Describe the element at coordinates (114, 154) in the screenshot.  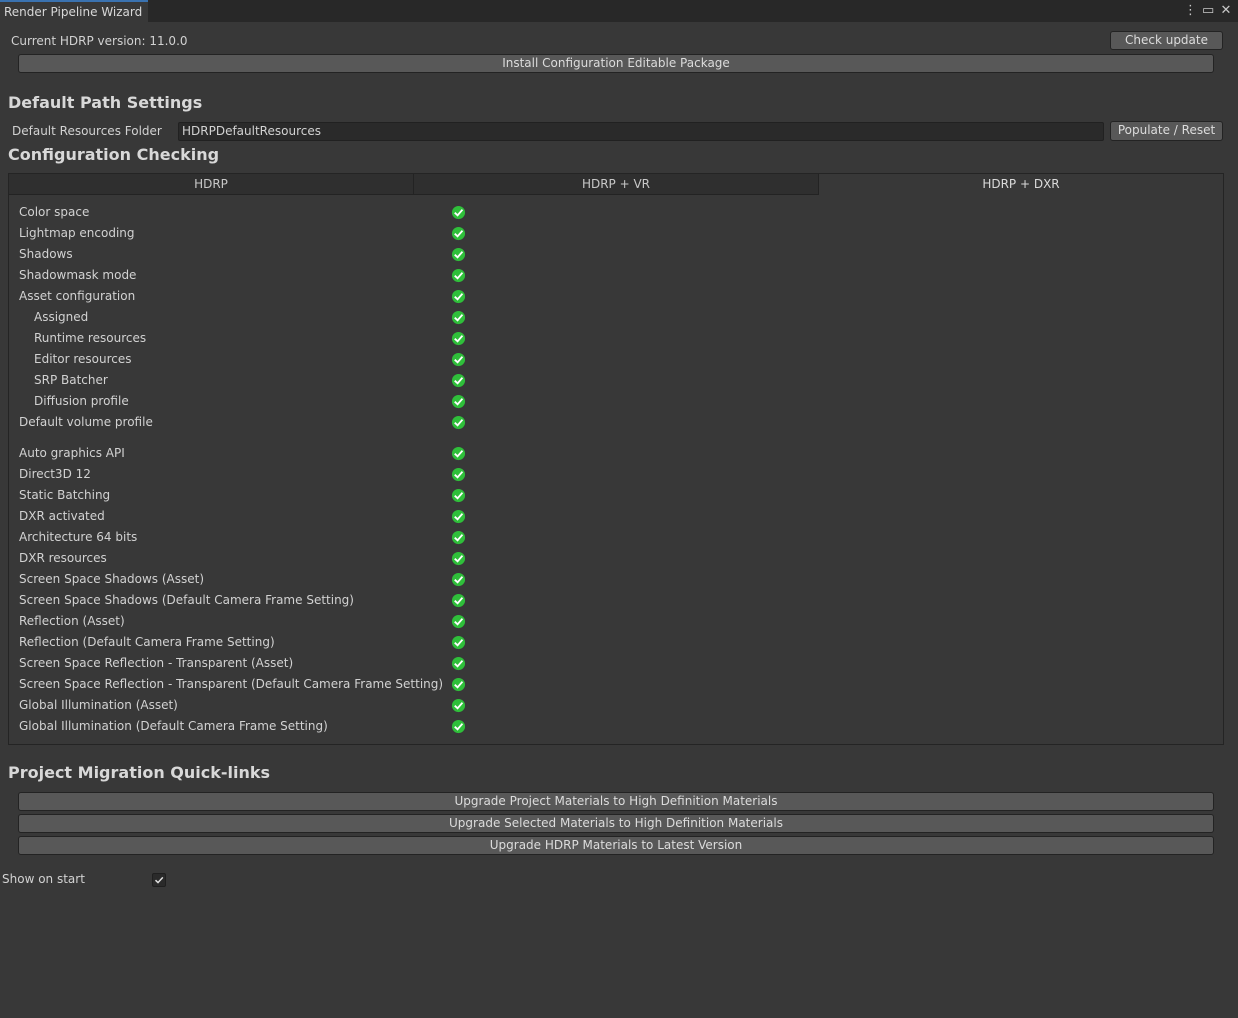
I see `config-heading: Configuration Checking` at that location.